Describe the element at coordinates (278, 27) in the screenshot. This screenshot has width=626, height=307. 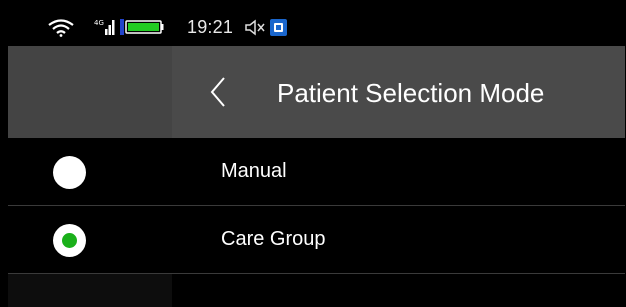
I see `app-icon` at that location.